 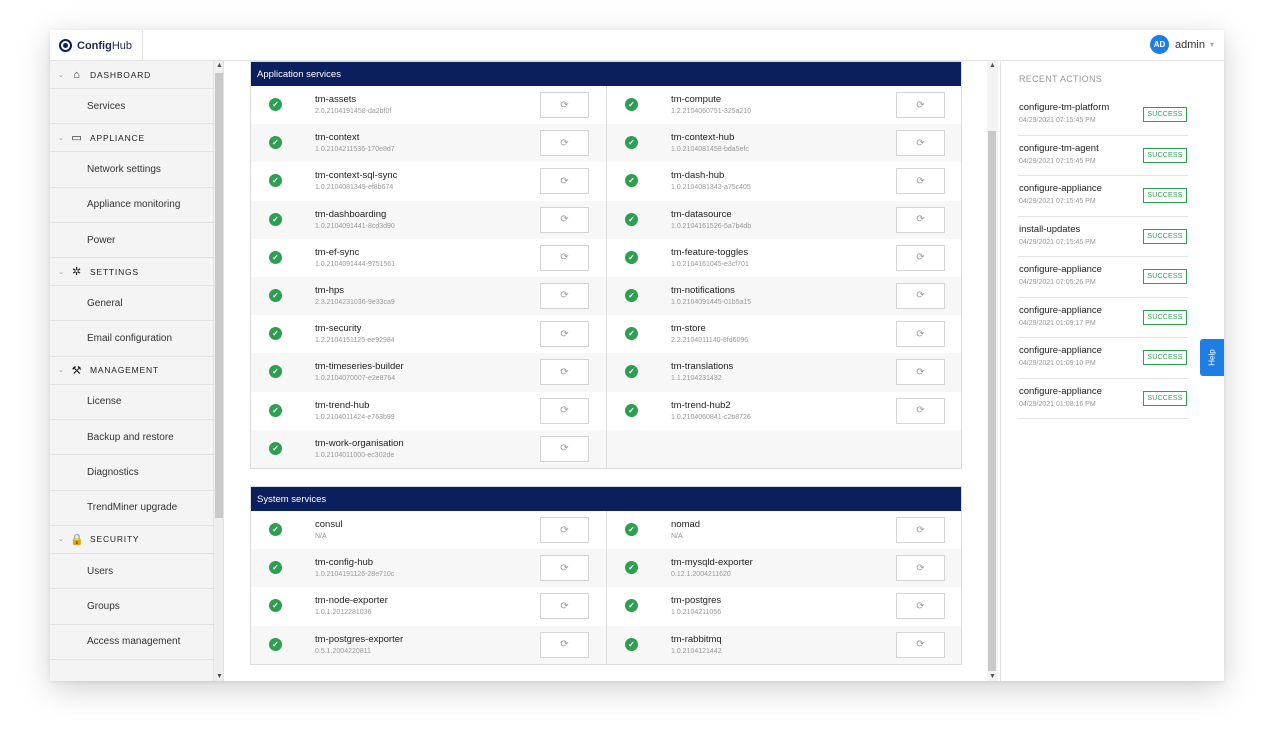 I want to click on service-version: 1.0.2104081458-bda5efc, so click(x=710, y=150).